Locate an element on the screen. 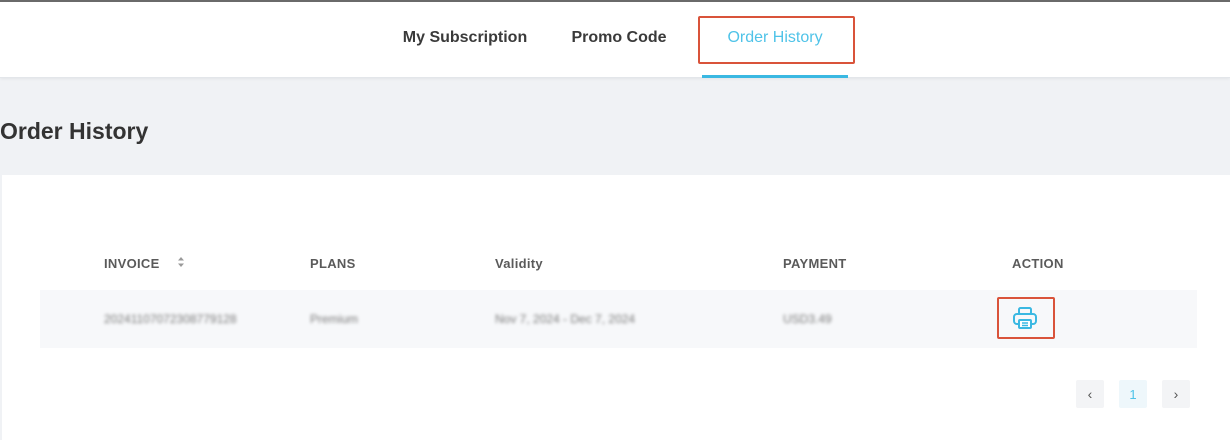 This screenshot has height=440, width=1230. tab-my-subscription: My Subscription is located at coordinates (465, 40).